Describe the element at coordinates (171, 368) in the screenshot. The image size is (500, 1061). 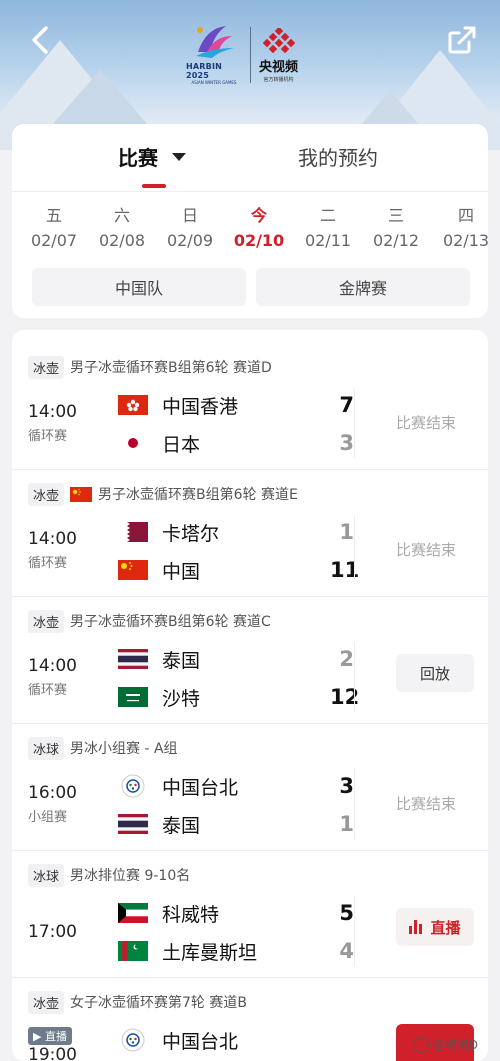
I see `event-title: 男子冰壶循环赛B组第6轮 赛道D` at that location.